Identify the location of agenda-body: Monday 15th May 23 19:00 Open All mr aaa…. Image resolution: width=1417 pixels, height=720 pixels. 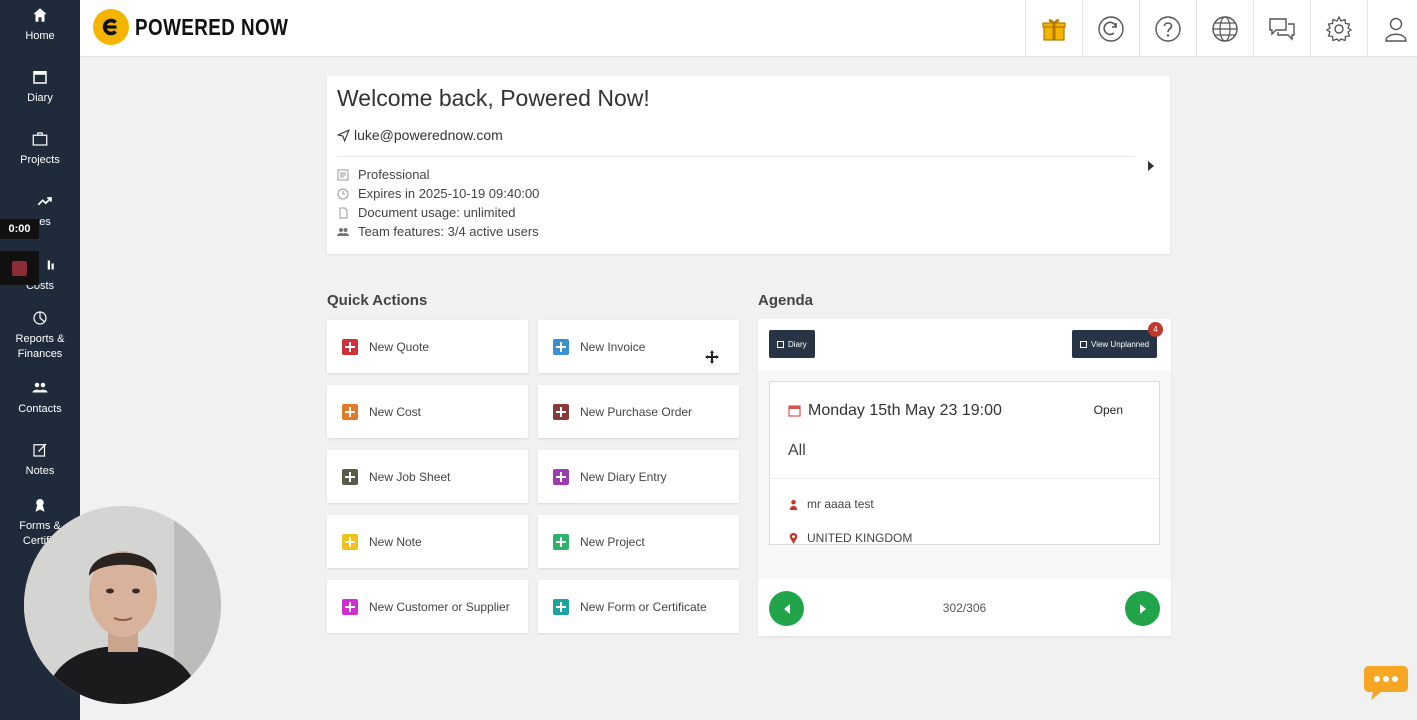
(964, 475).